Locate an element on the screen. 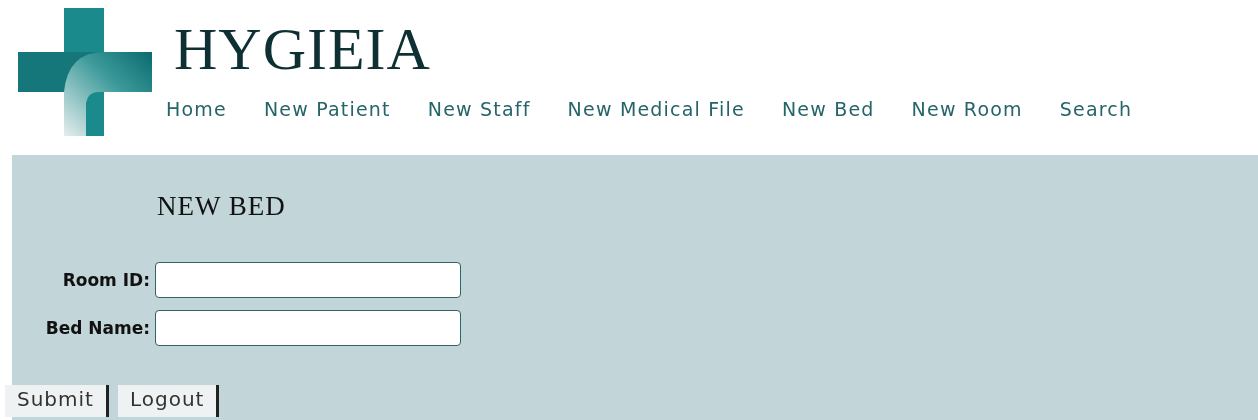 The height and width of the screenshot is (420, 1258). field-label: Room ID: is located at coordinates (105, 280).